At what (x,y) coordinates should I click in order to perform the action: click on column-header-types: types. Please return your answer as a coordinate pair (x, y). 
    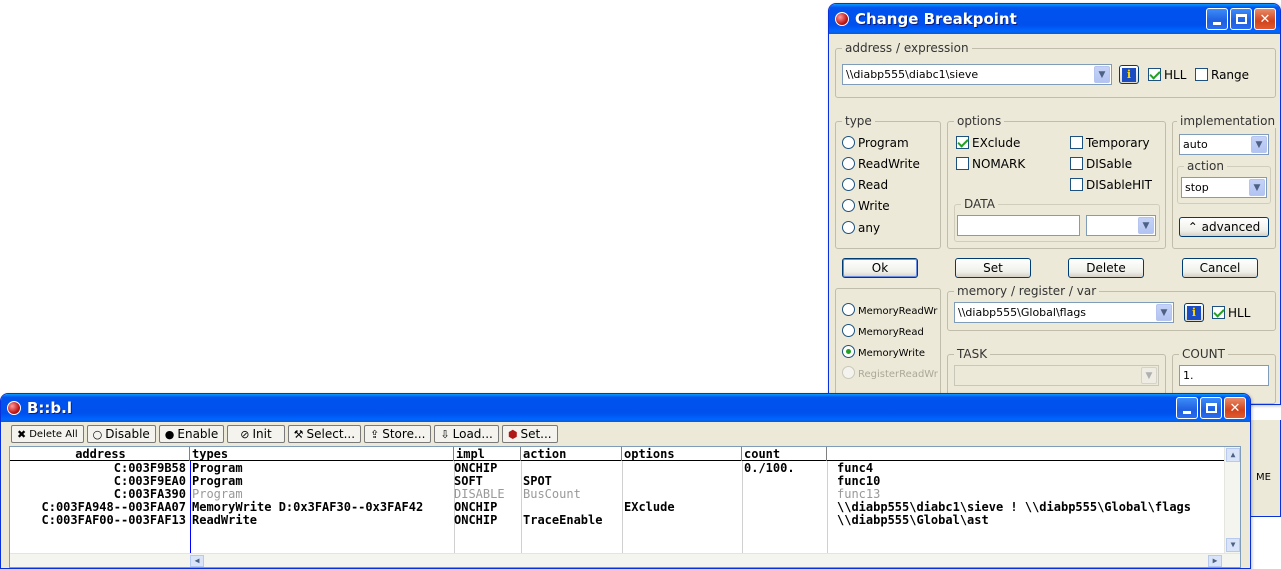
    Looking at the image, I should click on (322, 454).